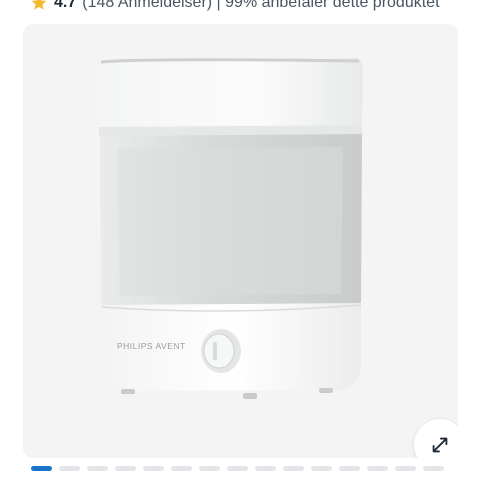  Describe the element at coordinates (151, 346) in the screenshot. I see `brand-label: PHILIPS AVENT` at that location.